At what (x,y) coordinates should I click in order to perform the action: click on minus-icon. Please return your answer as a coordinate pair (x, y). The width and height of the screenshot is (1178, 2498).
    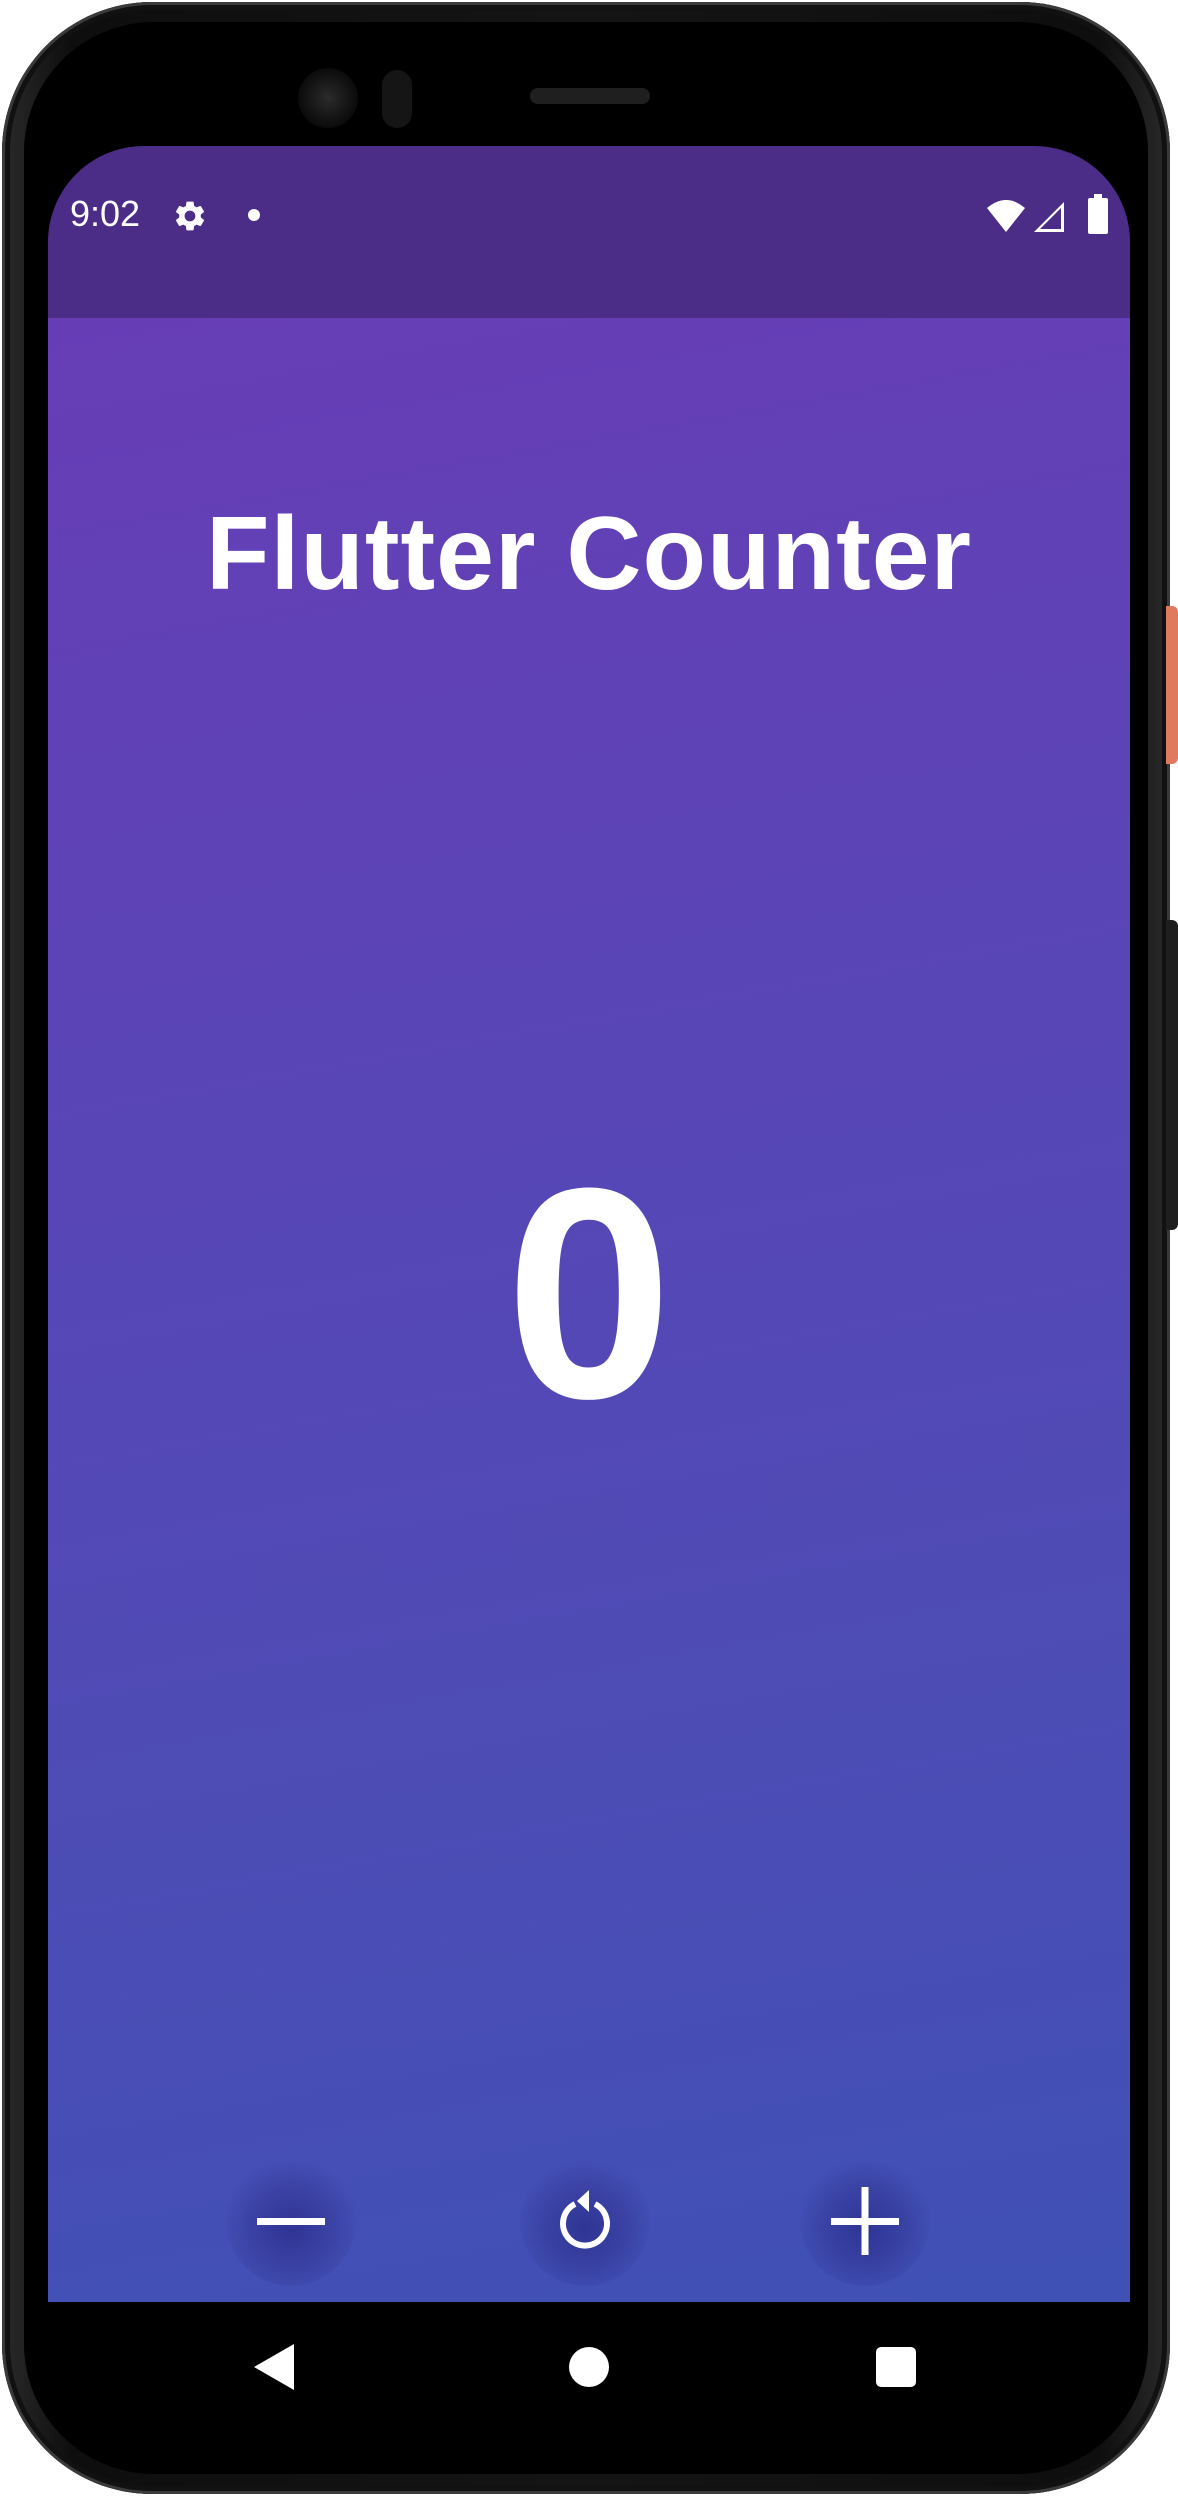
    Looking at the image, I should click on (291, 2221).